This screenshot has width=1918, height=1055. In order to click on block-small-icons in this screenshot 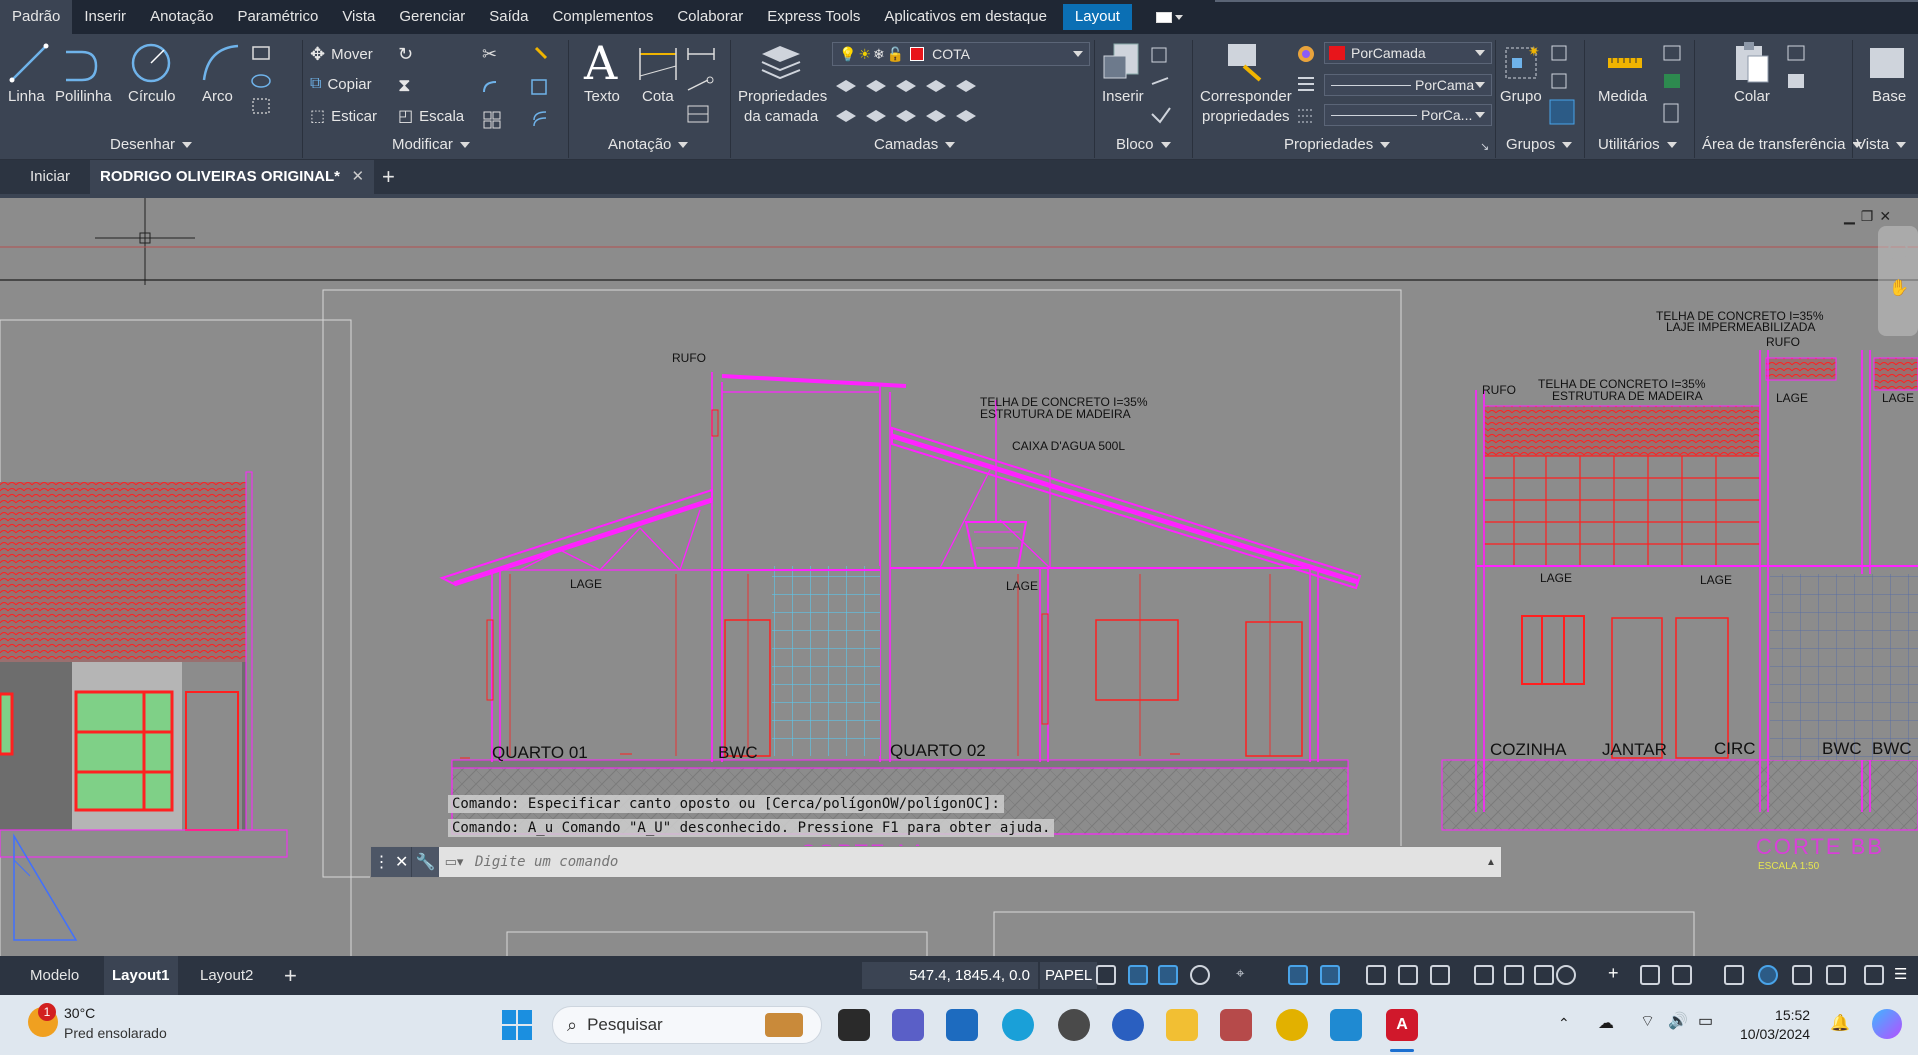, I will do `click(1163, 89)`.